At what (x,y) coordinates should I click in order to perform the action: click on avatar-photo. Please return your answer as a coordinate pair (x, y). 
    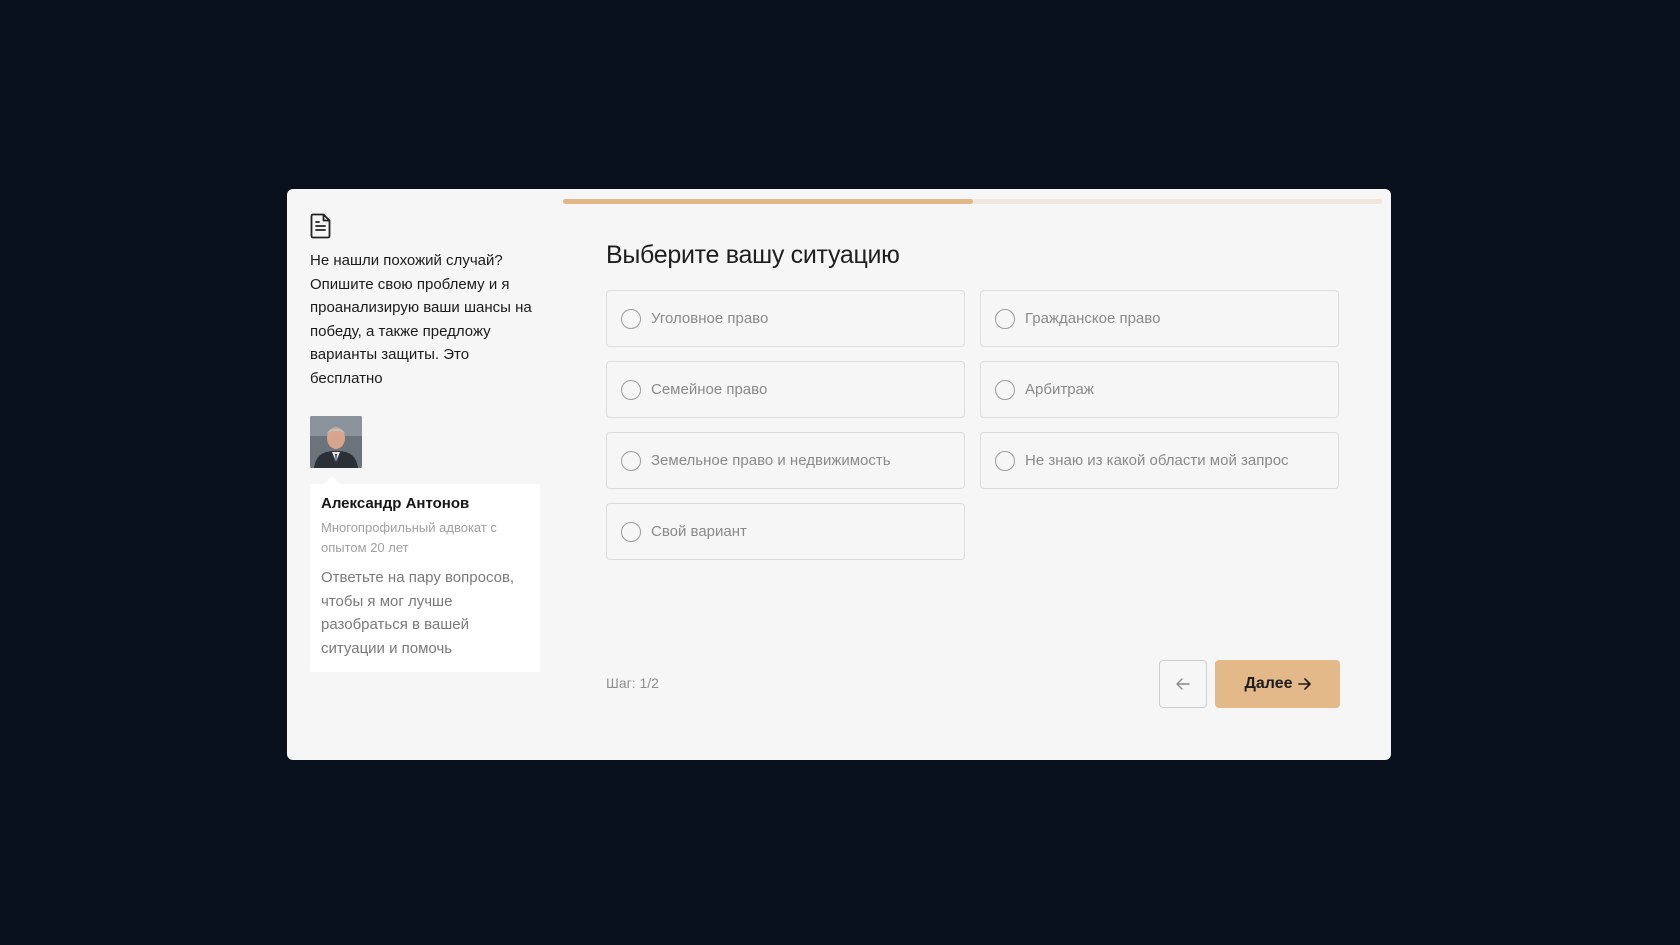
    Looking at the image, I should click on (336, 442).